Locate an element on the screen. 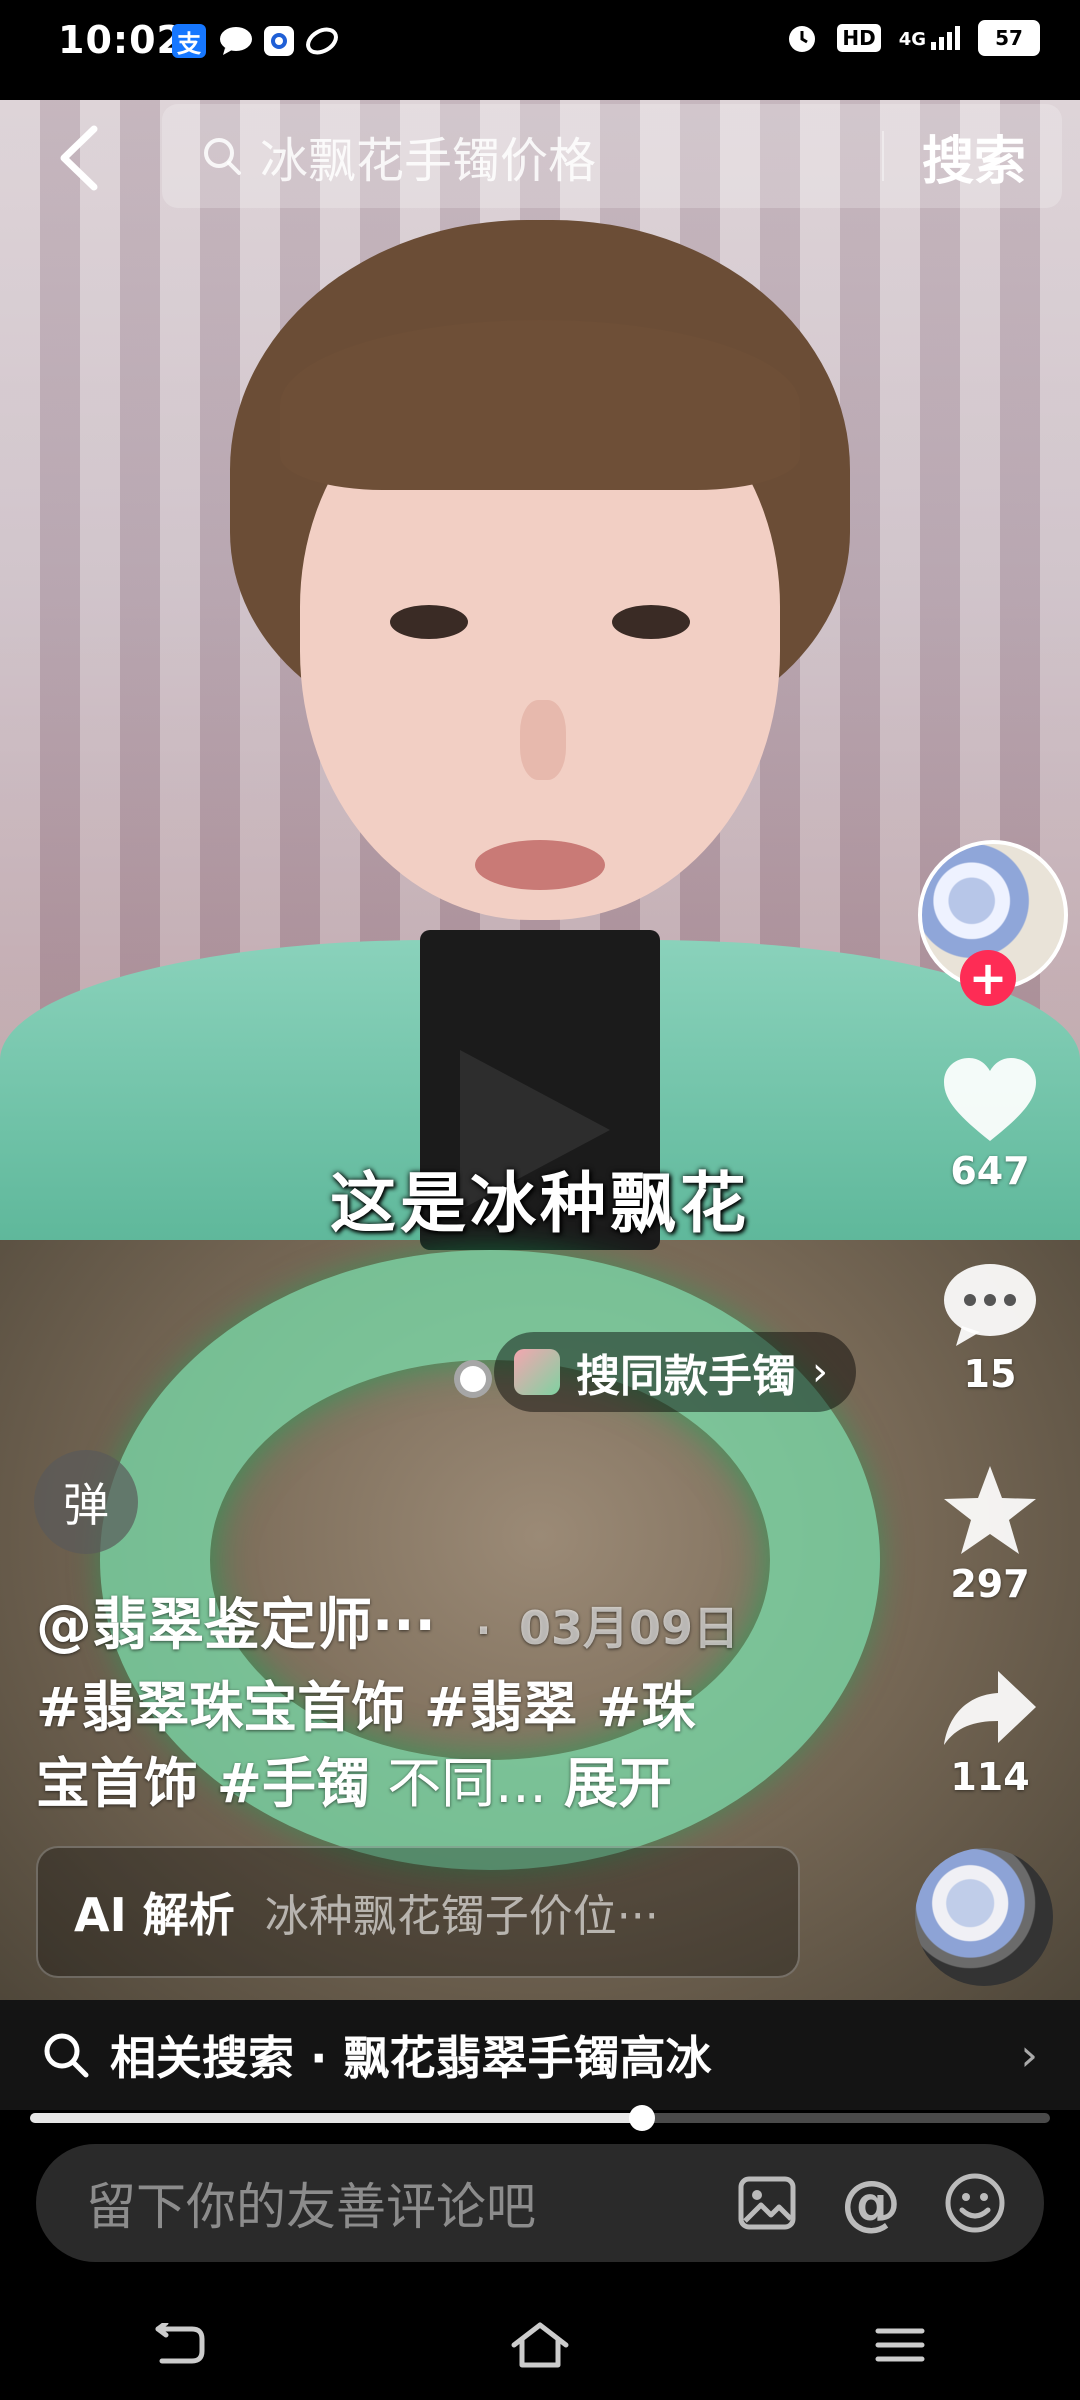 This screenshot has height=2400, width=1080. danmu-label: 弹 is located at coordinates (86, 1505).